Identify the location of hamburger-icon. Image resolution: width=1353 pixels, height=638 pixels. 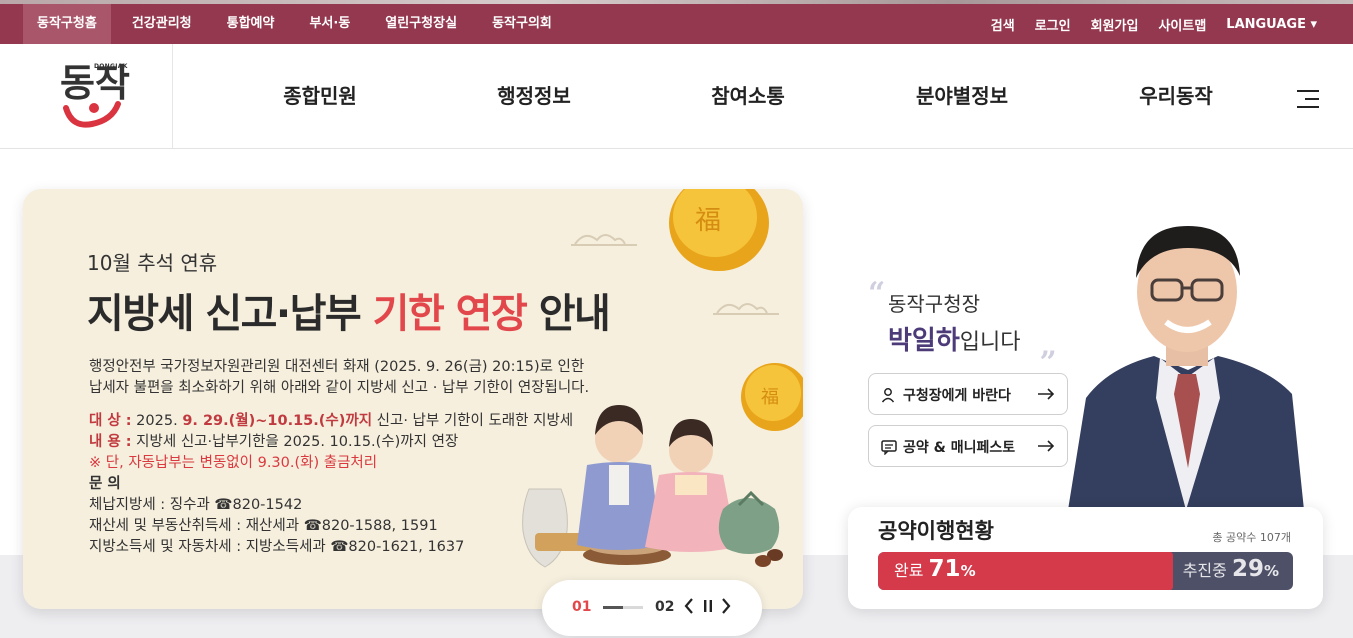
(1308, 100).